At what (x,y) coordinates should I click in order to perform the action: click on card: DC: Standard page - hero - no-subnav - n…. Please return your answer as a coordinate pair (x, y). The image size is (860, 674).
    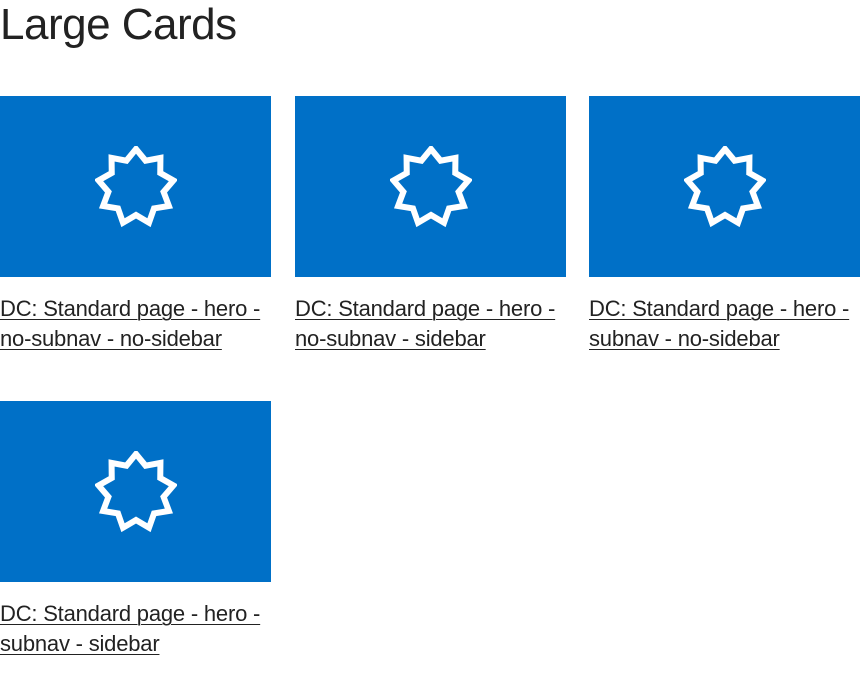
    Looking at the image, I should click on (135, 225).